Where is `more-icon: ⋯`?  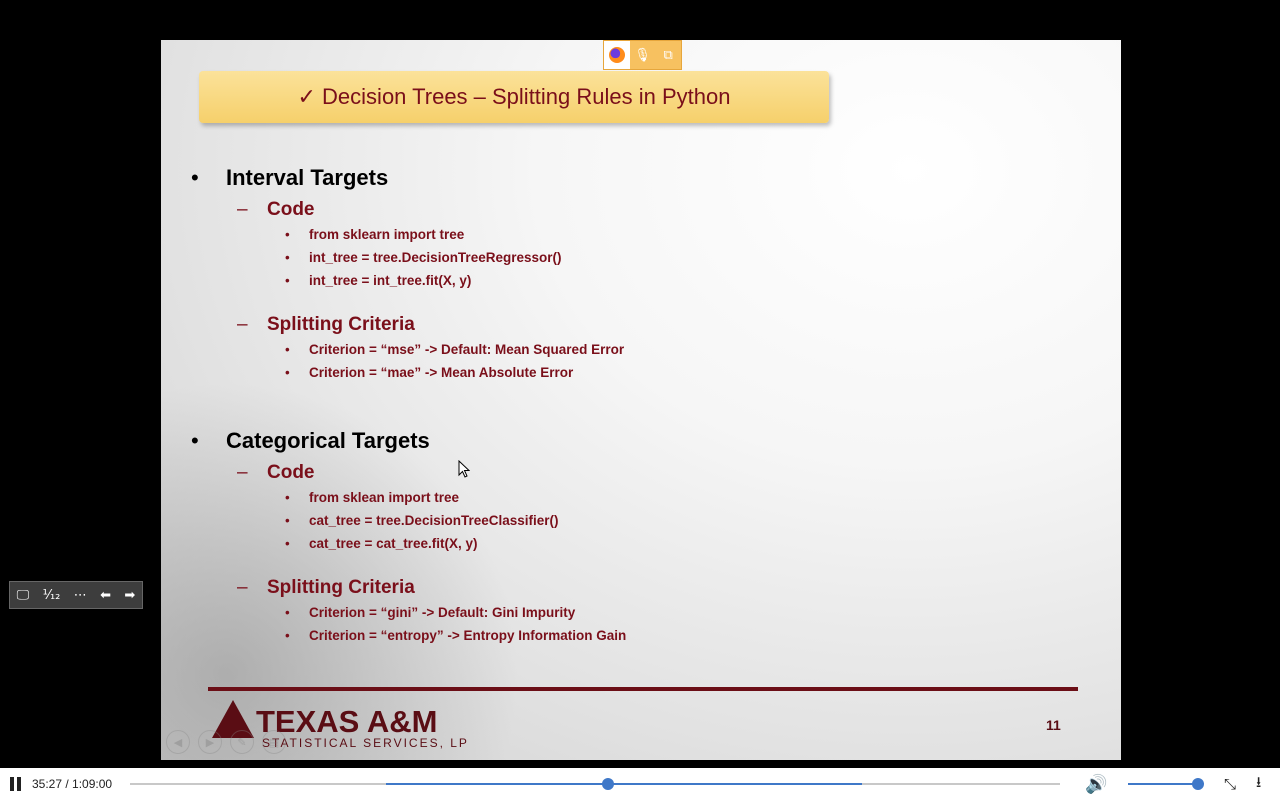 more-icon: ⋯ is located at coordinates (80, 595).